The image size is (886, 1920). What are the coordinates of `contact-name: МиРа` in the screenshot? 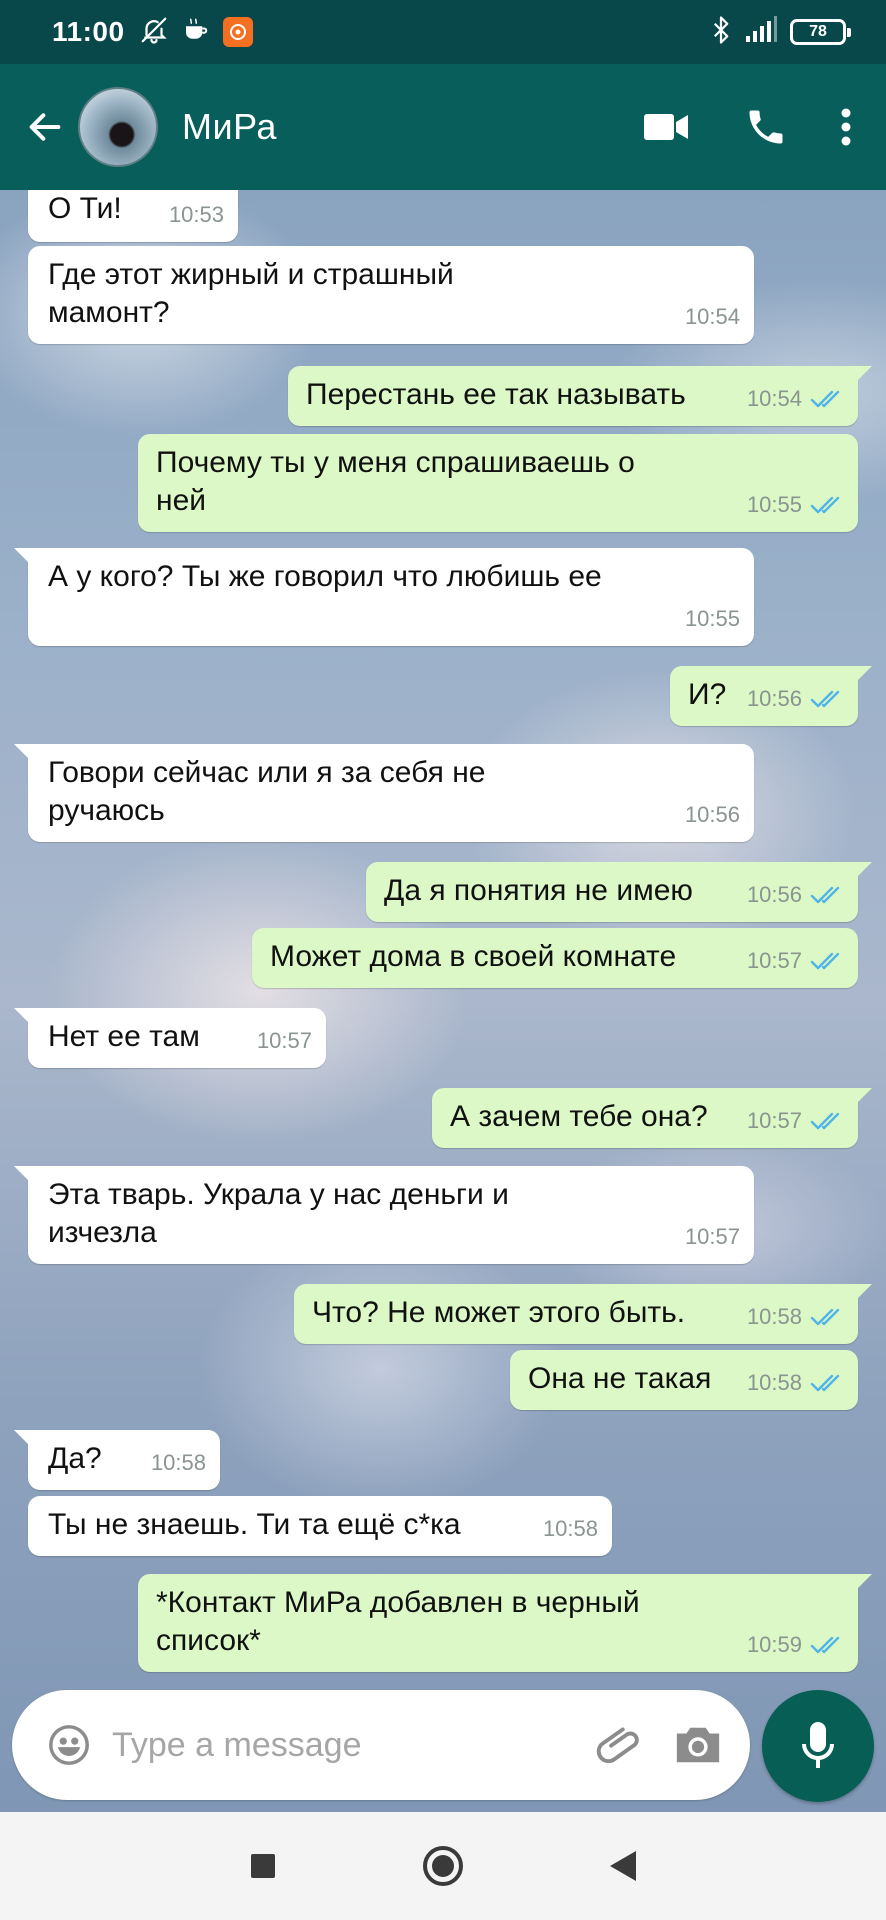 It's located at (229, 127).